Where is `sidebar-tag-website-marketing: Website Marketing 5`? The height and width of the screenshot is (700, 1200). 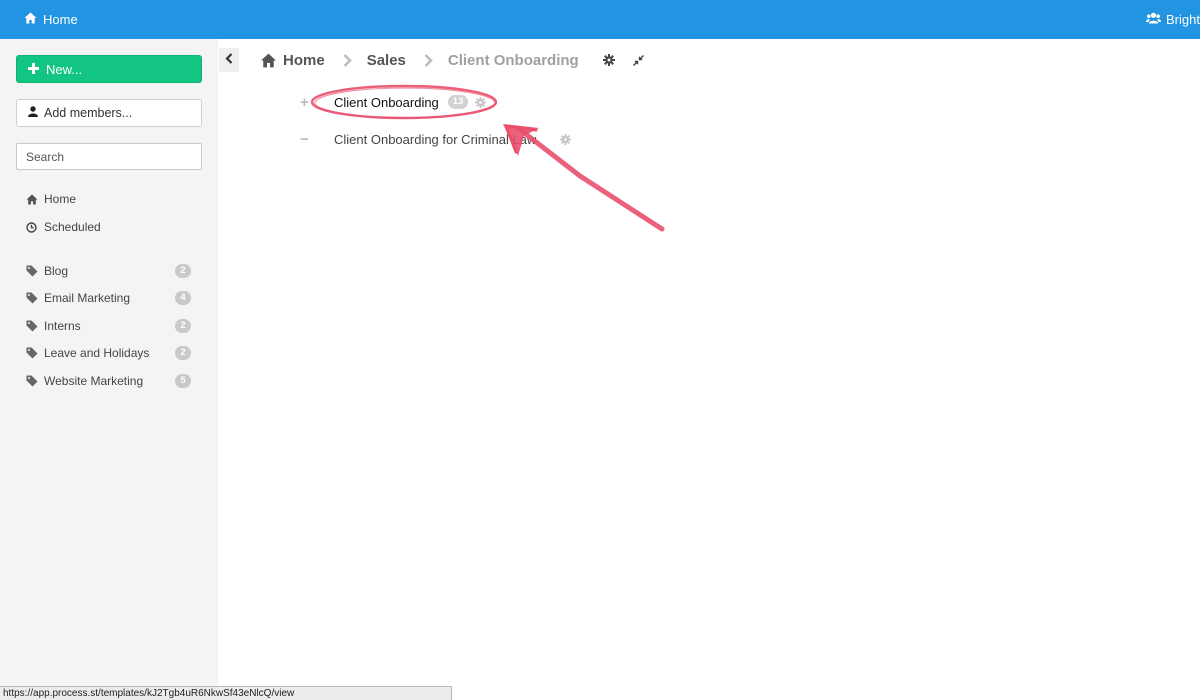 sidebar-tag-website-marketing: Website Marketing 5 is located at coordinates (111, 381).